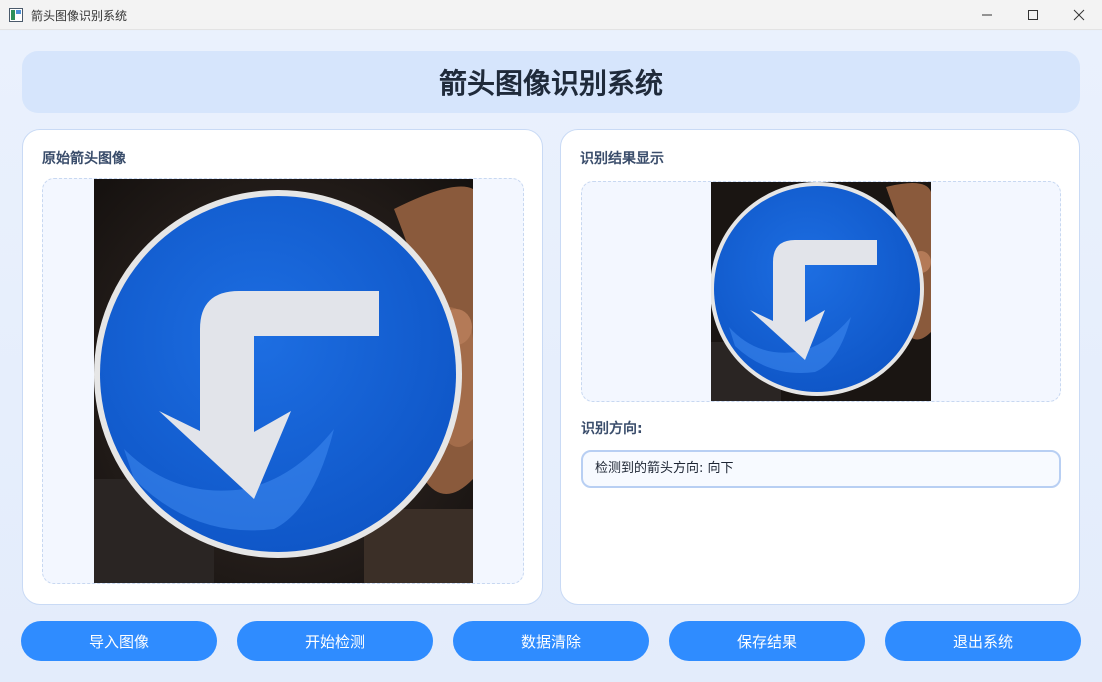 The image size is (1102, 682). Describe the element at coordinates (79, 16) in the screenshot. I see `window-title: 箭头图像识别系统` at that location.